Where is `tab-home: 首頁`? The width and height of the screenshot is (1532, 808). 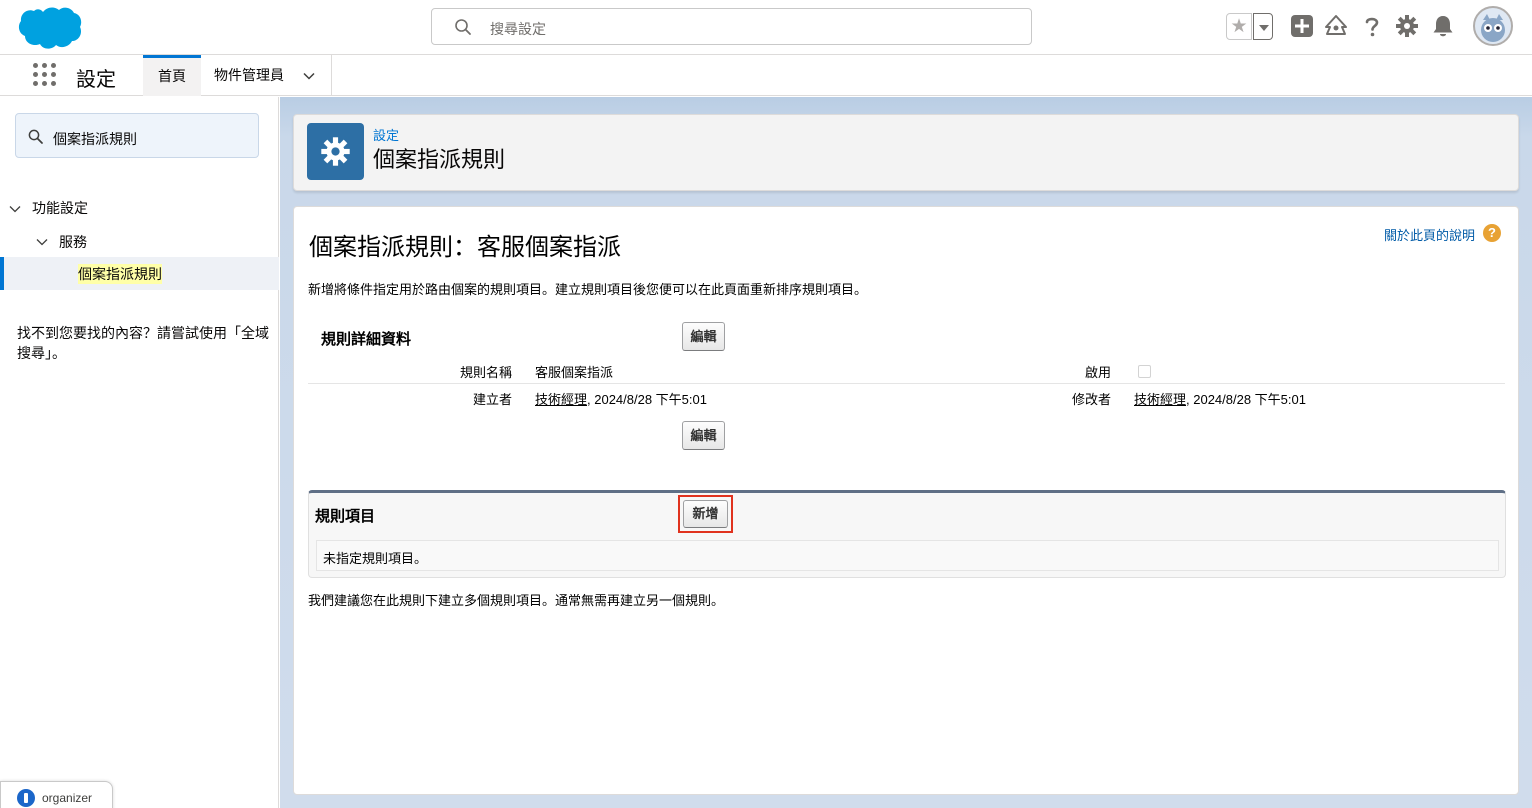 tab-home: 首頁 is located at coordinates (172, 75).